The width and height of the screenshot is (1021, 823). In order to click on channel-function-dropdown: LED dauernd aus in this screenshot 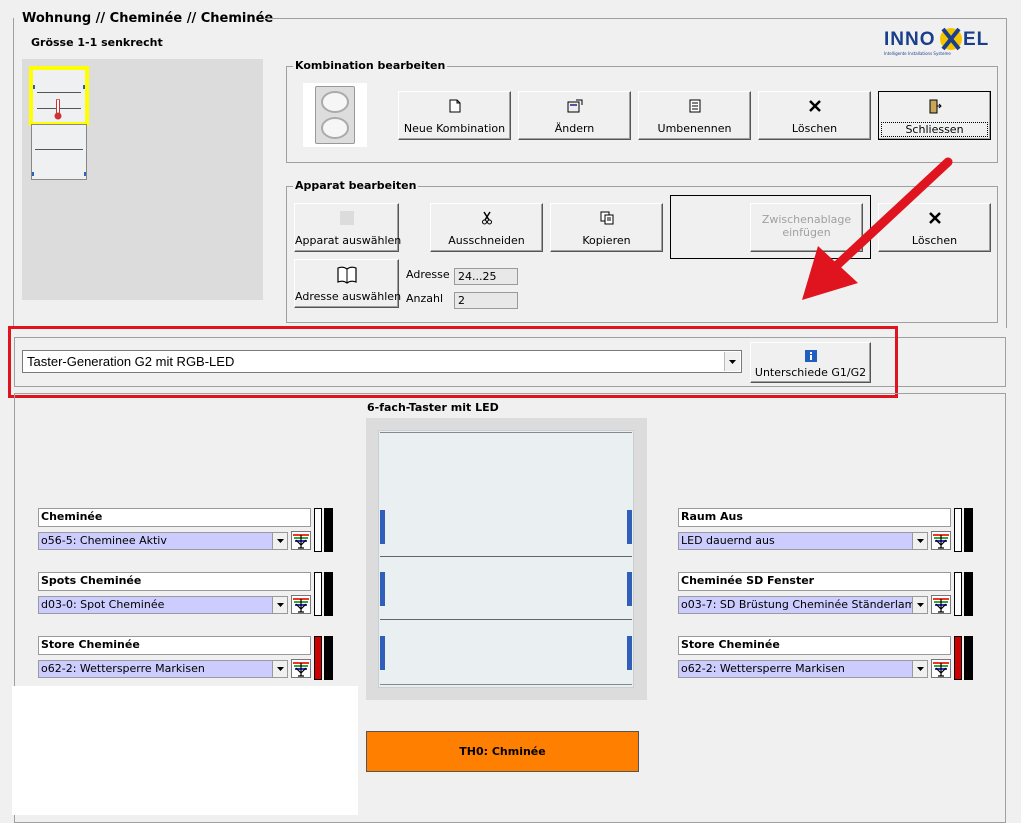, I will do `click(803, 541)`.